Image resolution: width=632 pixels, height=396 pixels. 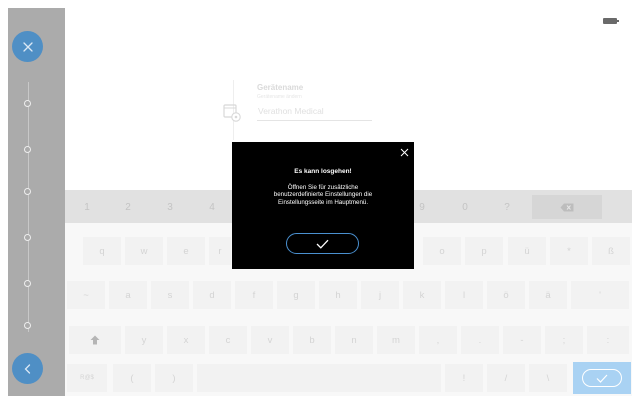 I want to click on key: ~, so click(x=86, y=295).